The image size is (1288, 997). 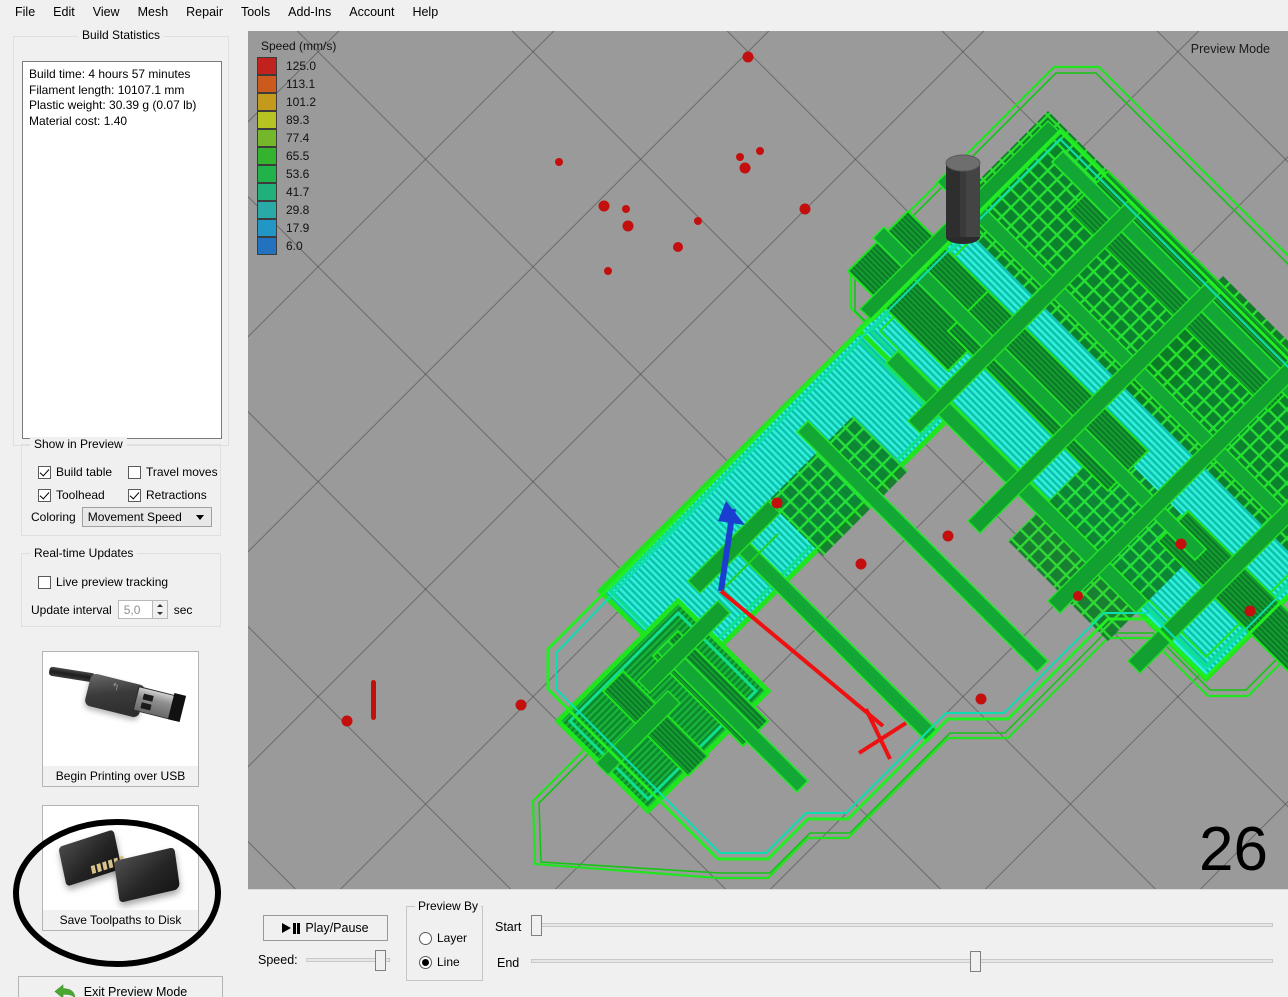 I want to click on checkbox-live-preview-tracking-box, so click(x=44, y=582).